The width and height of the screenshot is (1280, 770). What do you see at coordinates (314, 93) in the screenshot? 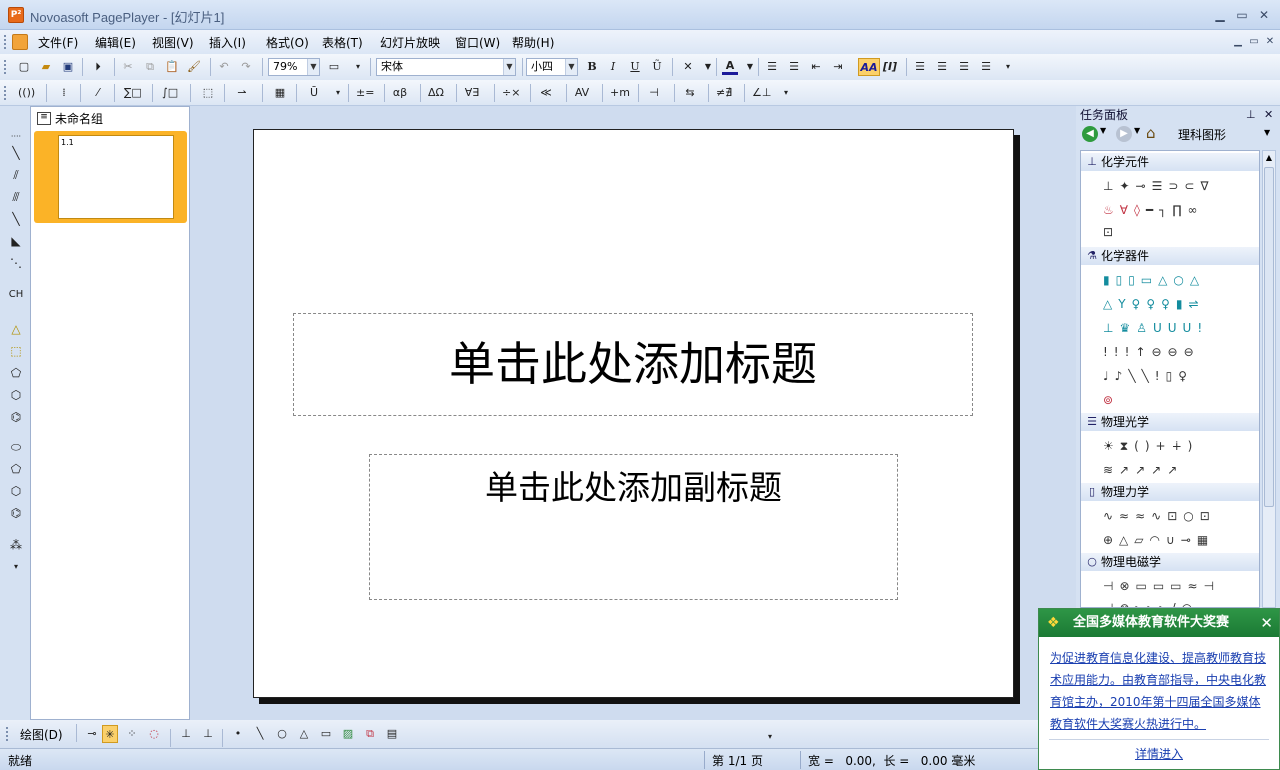
I see `overbar-icon: Ū` at bounding box center [314, 93].